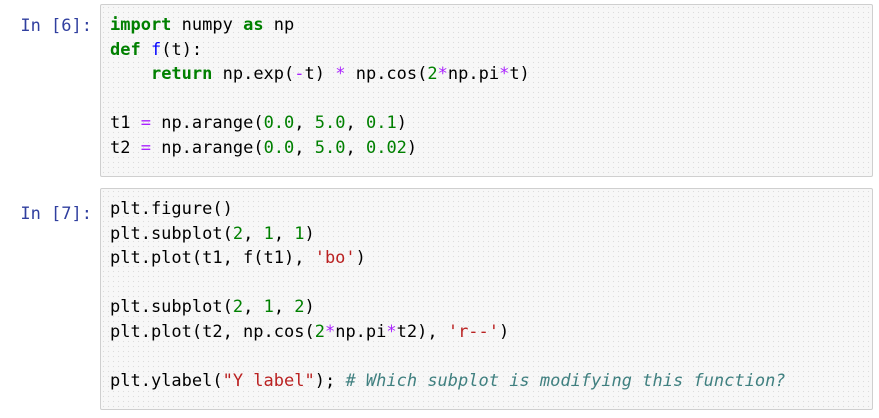 Image resolution: width=879 pixels, height=418 pixels. I want to click on code-line: t1 = np.arange(0.0, 5.0, 0.1), so click(320, 123).